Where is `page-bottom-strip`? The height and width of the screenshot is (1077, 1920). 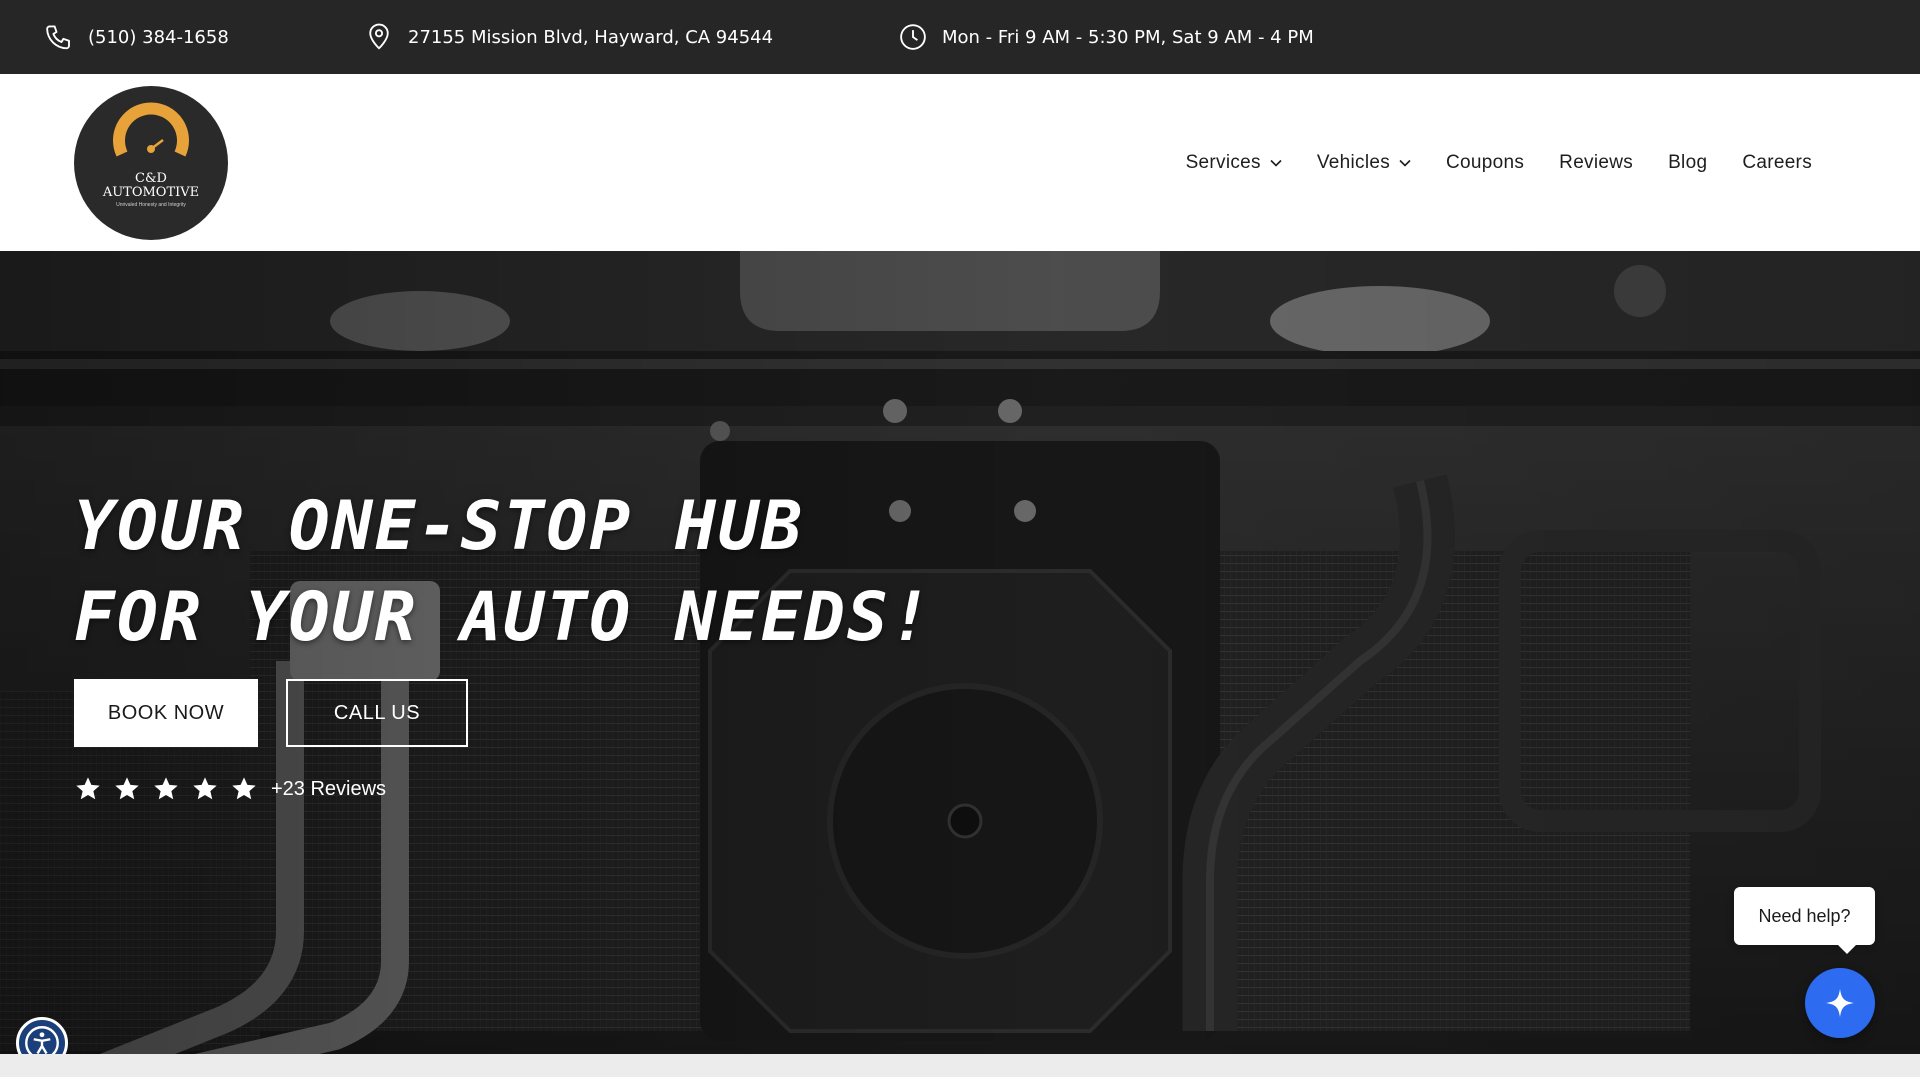
page-bottom-strip is located at coordinates (960, 1065).